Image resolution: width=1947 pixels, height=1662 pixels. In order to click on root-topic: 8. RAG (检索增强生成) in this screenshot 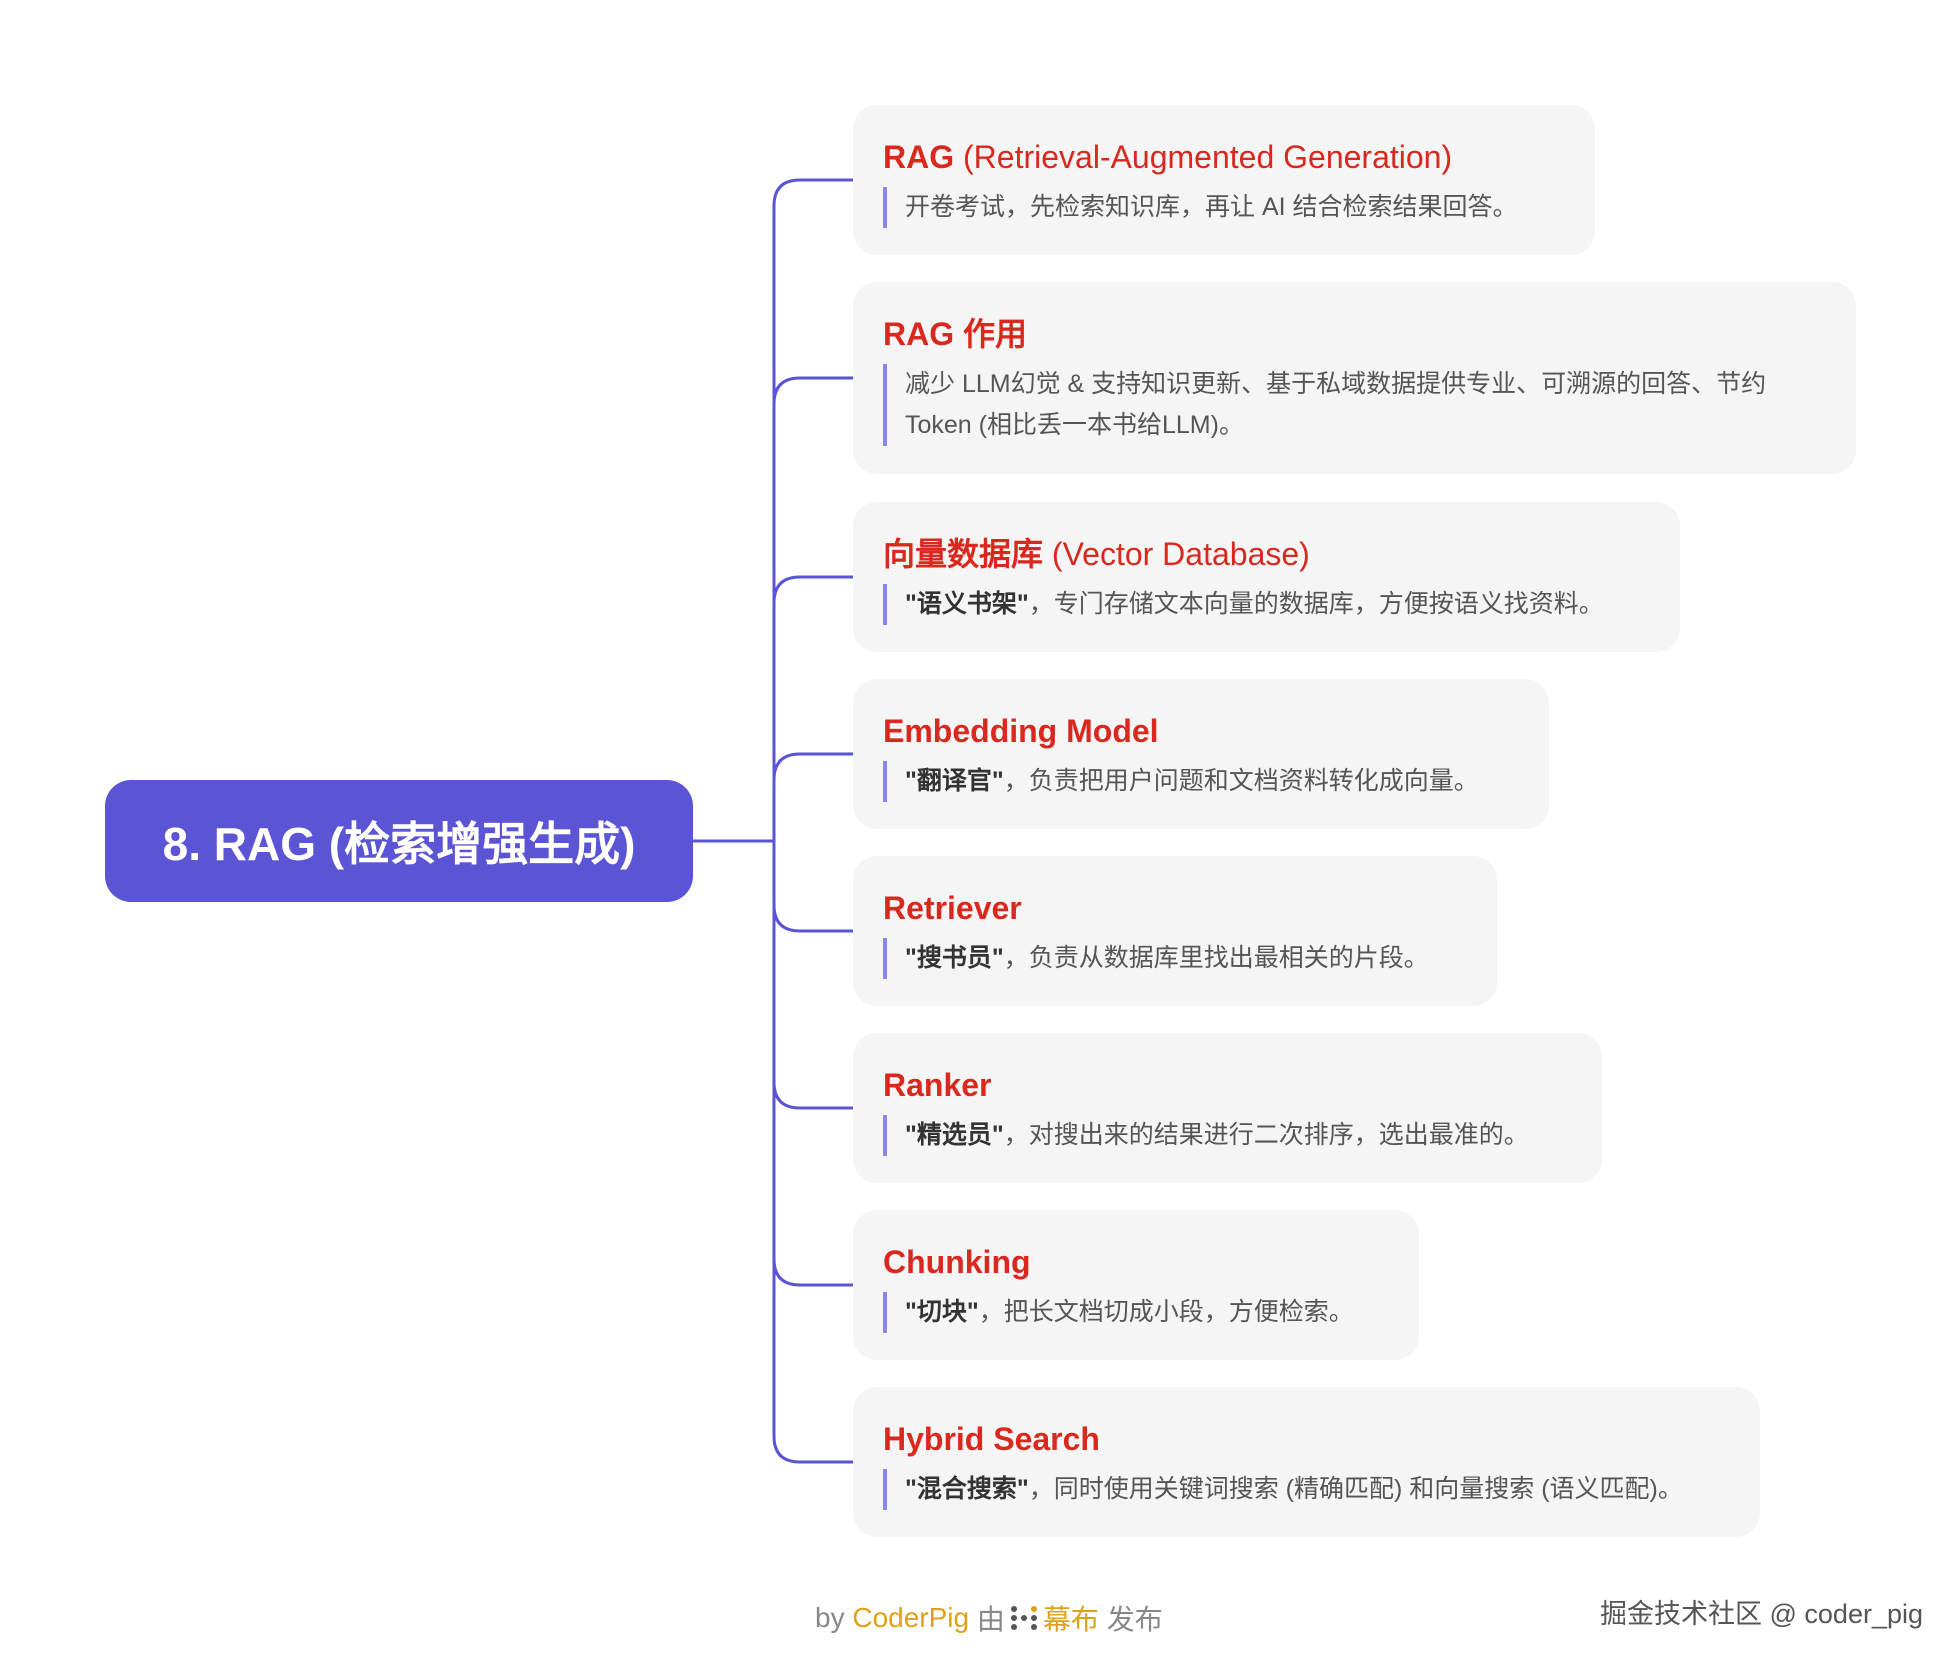, I will do `click(399, 841)`.